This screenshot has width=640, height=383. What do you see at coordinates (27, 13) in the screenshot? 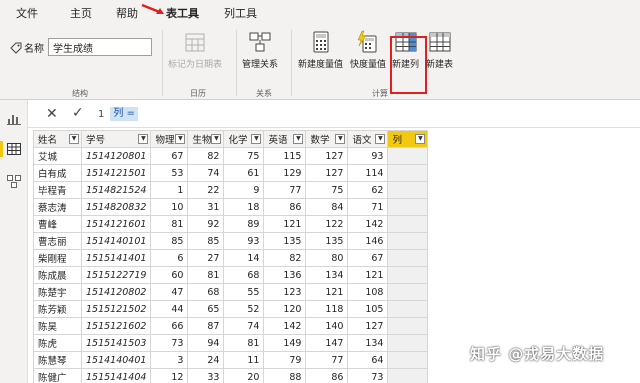
I see `menu-file: 文件` at bounding box center [27, 13].